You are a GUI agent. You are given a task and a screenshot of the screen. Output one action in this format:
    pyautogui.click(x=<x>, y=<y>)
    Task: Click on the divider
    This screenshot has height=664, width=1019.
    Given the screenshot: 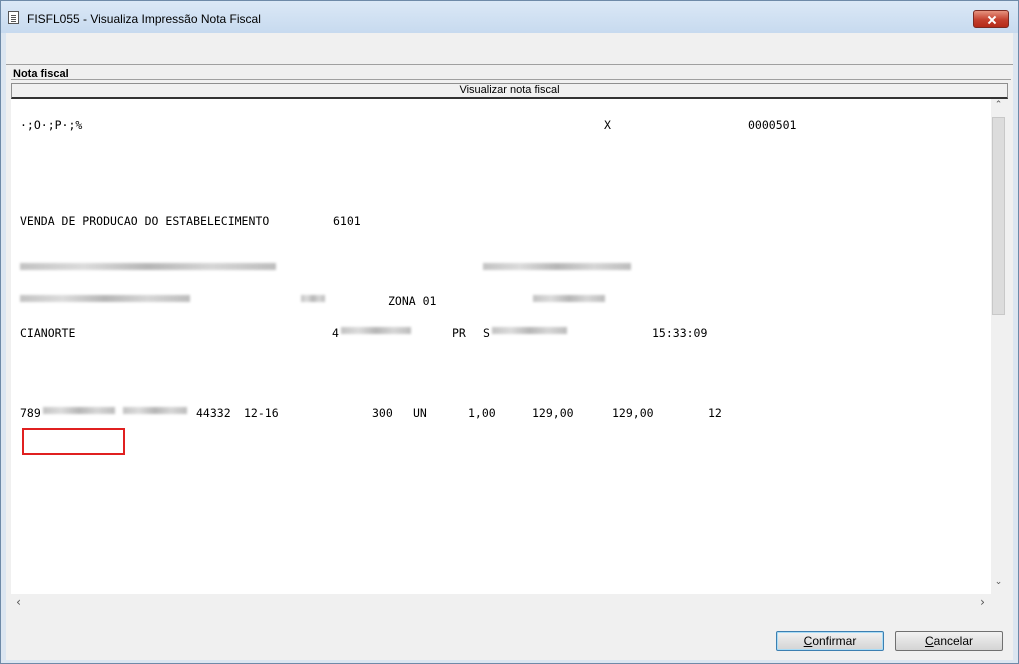 What is the action you would take?
    pyautogui.click(x=511, y=79)
    